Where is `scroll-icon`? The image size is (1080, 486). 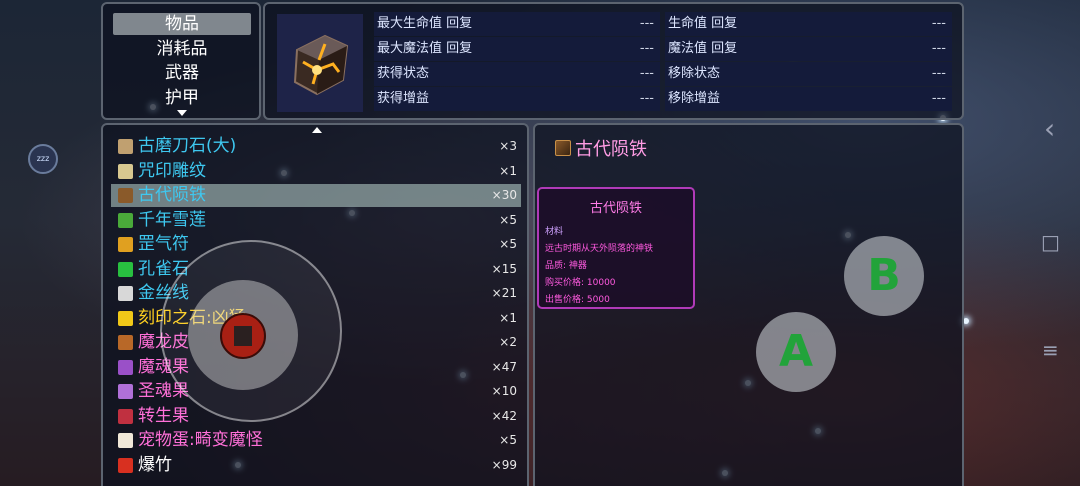 scroll-icon is located at coordinates (125, 171).